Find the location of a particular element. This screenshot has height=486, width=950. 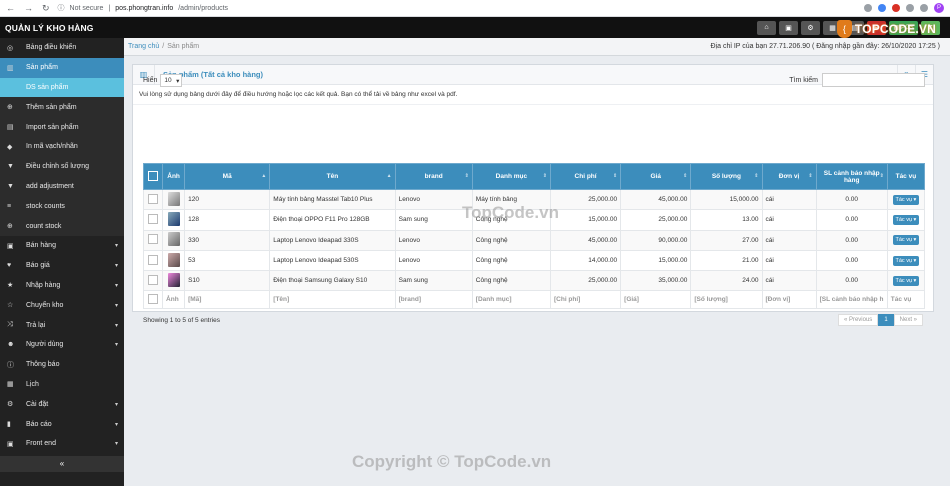

footer-checkbox is located at coordinates (153, 298).